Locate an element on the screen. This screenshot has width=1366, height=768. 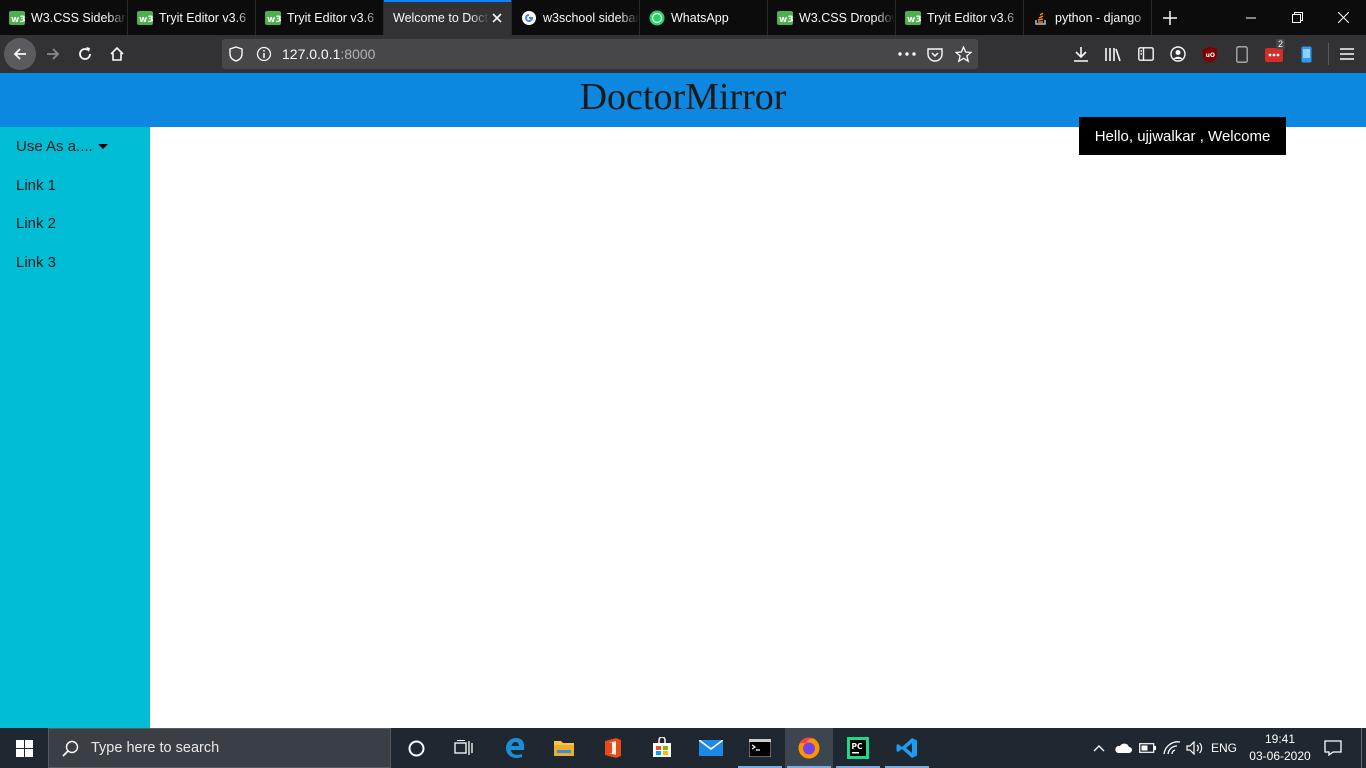
mobile-view-icon is located at coordinates (1242, 54).